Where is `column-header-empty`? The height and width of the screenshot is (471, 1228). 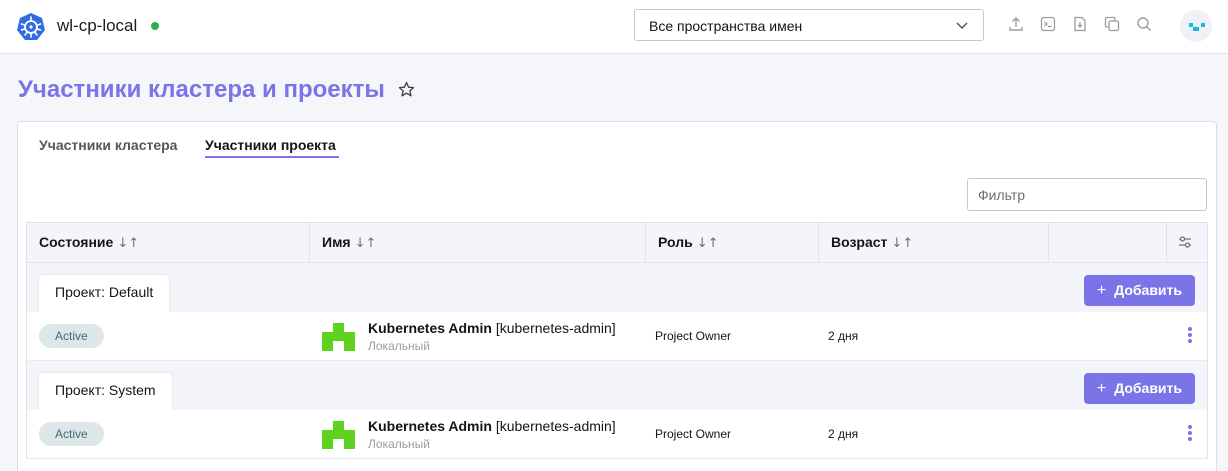 column-header-empty is located at coordinates (1108, 242).